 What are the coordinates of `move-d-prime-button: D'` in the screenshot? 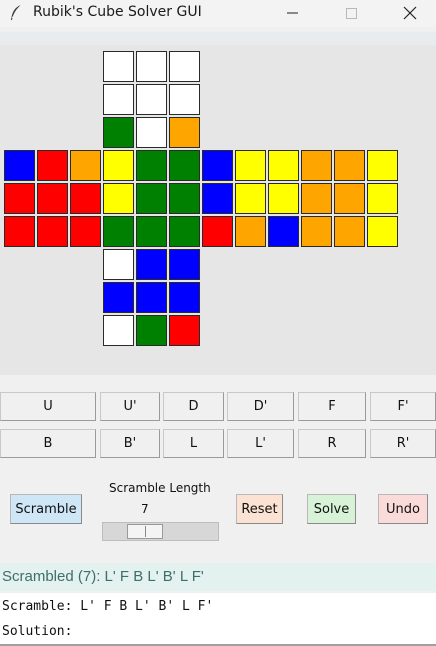 It's located at (260, 406).